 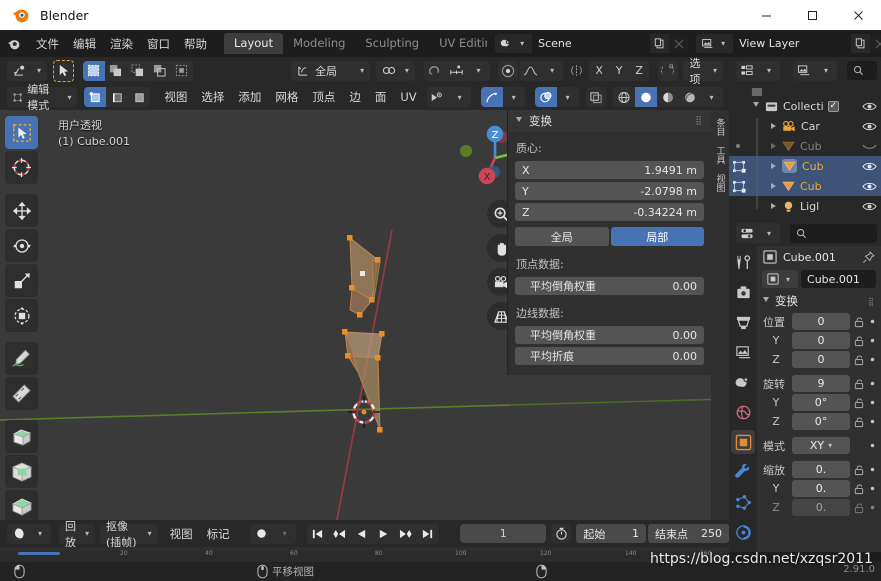 I want to click on render-icon, so click(x=743, y=292).